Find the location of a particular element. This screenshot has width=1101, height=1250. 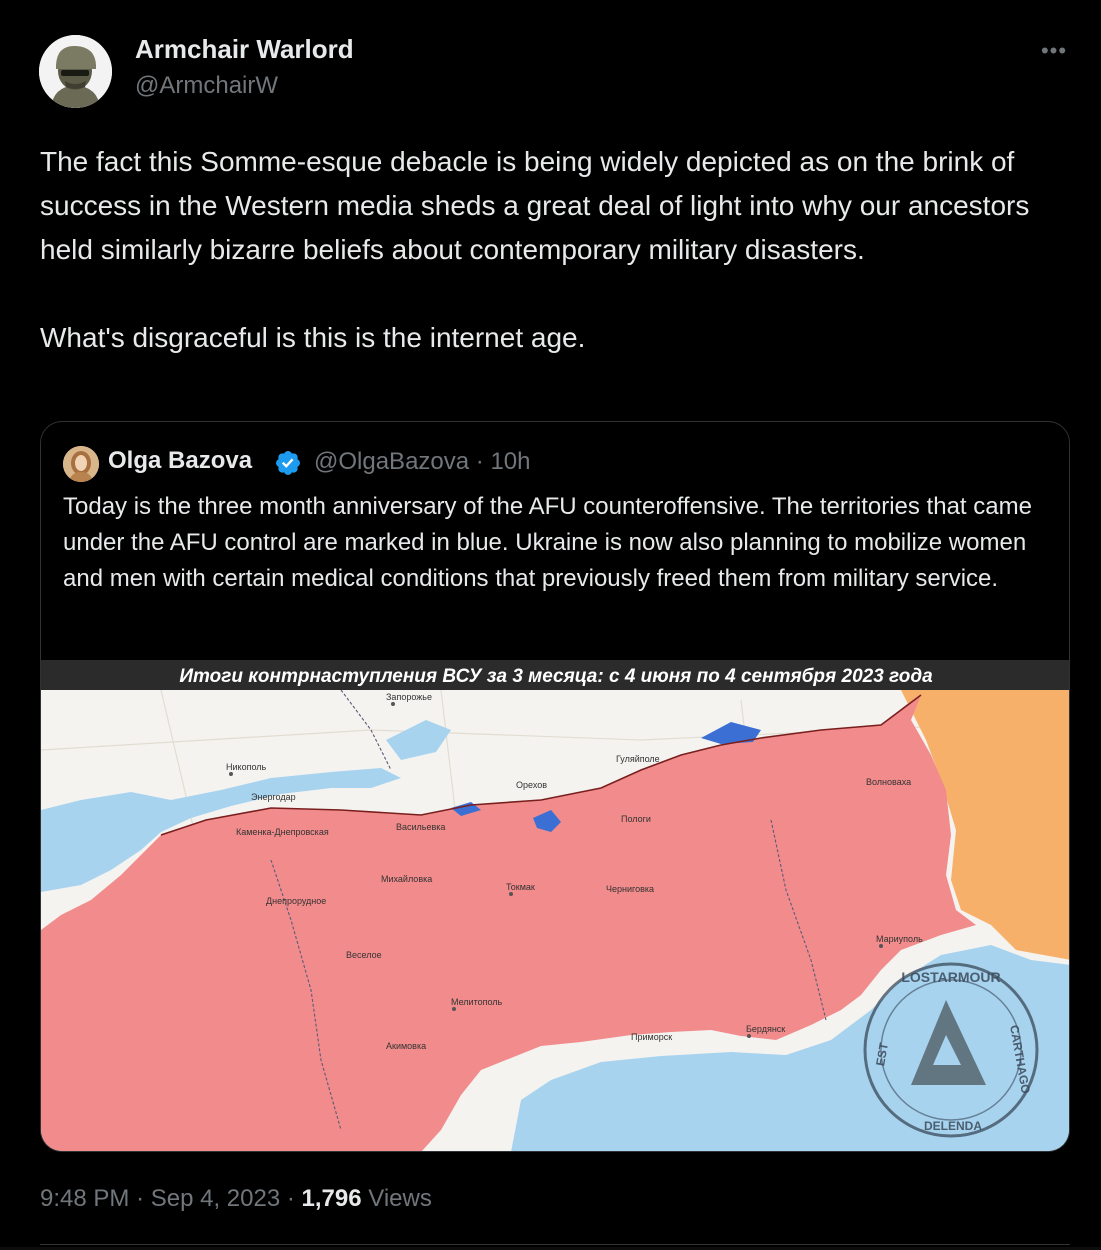

map-city-label: Энергодар is located at coordinates (273, 797).